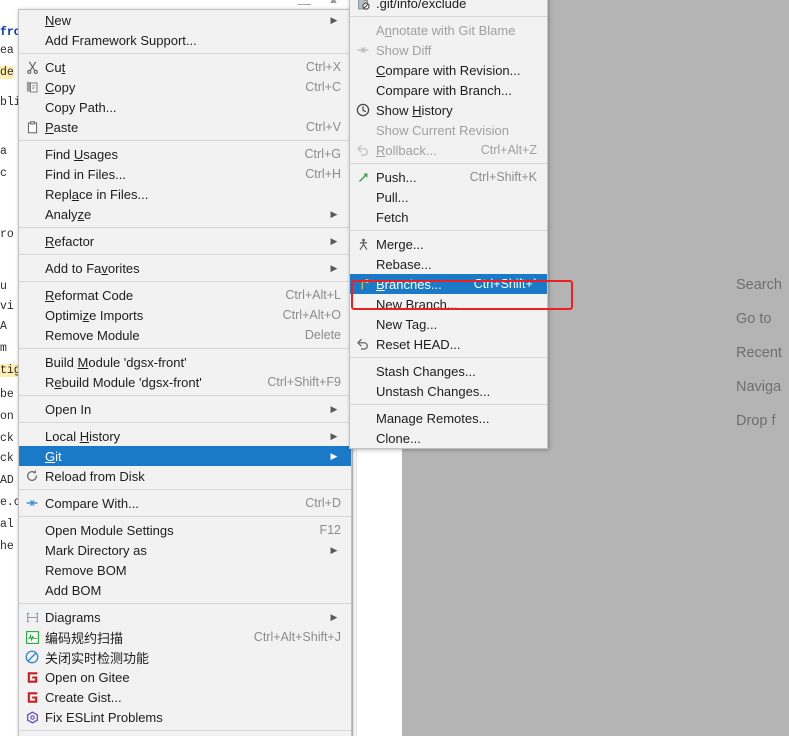  I want to click on menu-item-rebuild-module-dgsx-front: Rebuild Module 'dgsx-front' Ctrl+Shift+F9, so click(185, 382).